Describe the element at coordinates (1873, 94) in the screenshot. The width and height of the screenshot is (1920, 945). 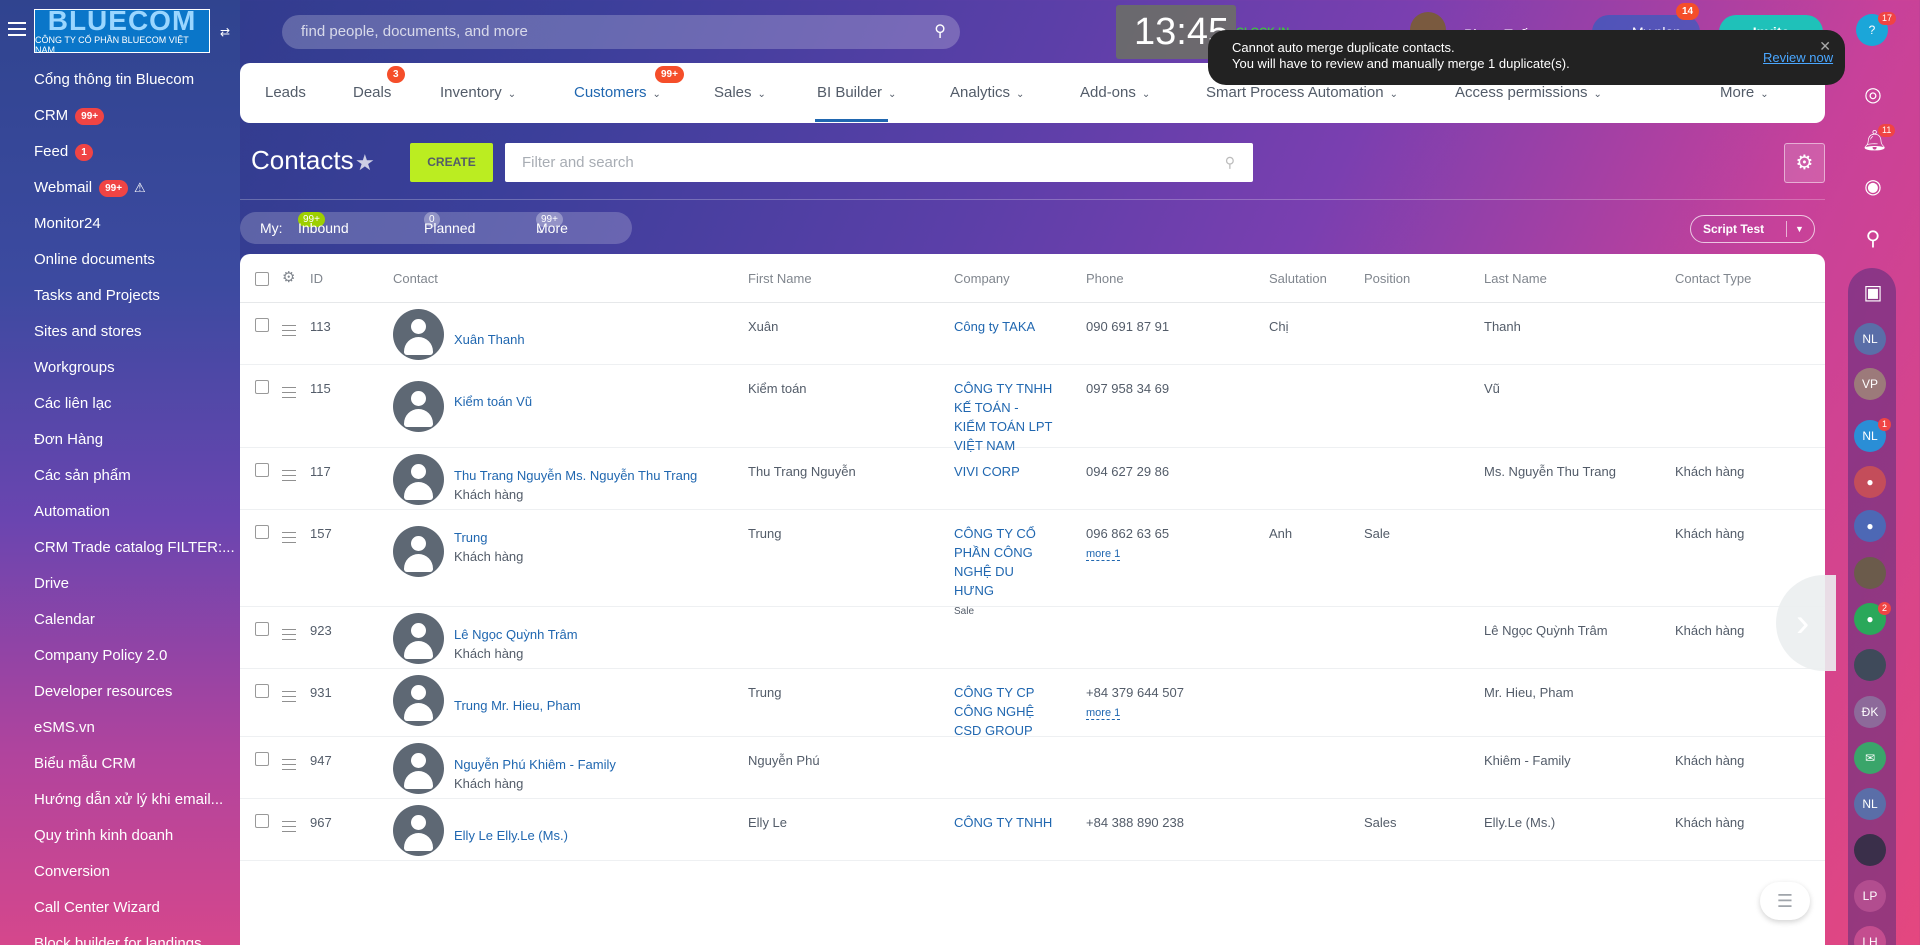
I see `copilot-icon: ◎` at that location.